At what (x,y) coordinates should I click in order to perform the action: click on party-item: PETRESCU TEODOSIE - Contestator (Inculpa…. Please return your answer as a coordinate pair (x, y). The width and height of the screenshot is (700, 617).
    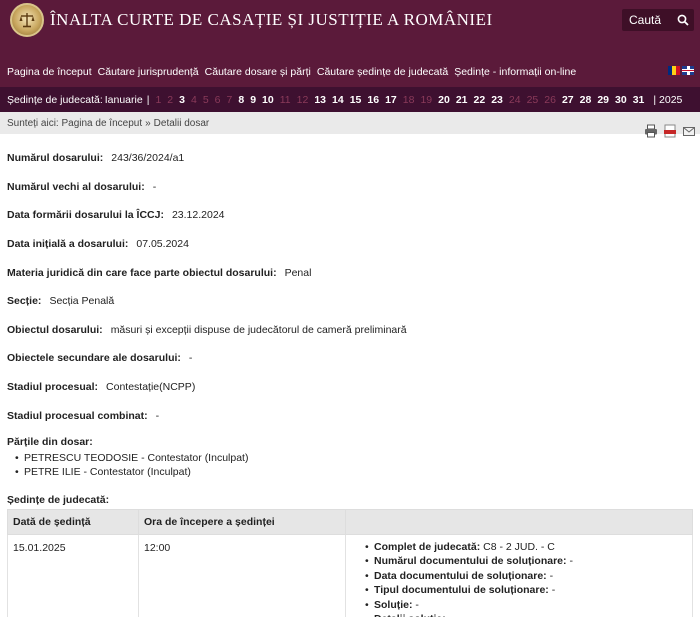
    Looking at the image, I should click on (354, 458).